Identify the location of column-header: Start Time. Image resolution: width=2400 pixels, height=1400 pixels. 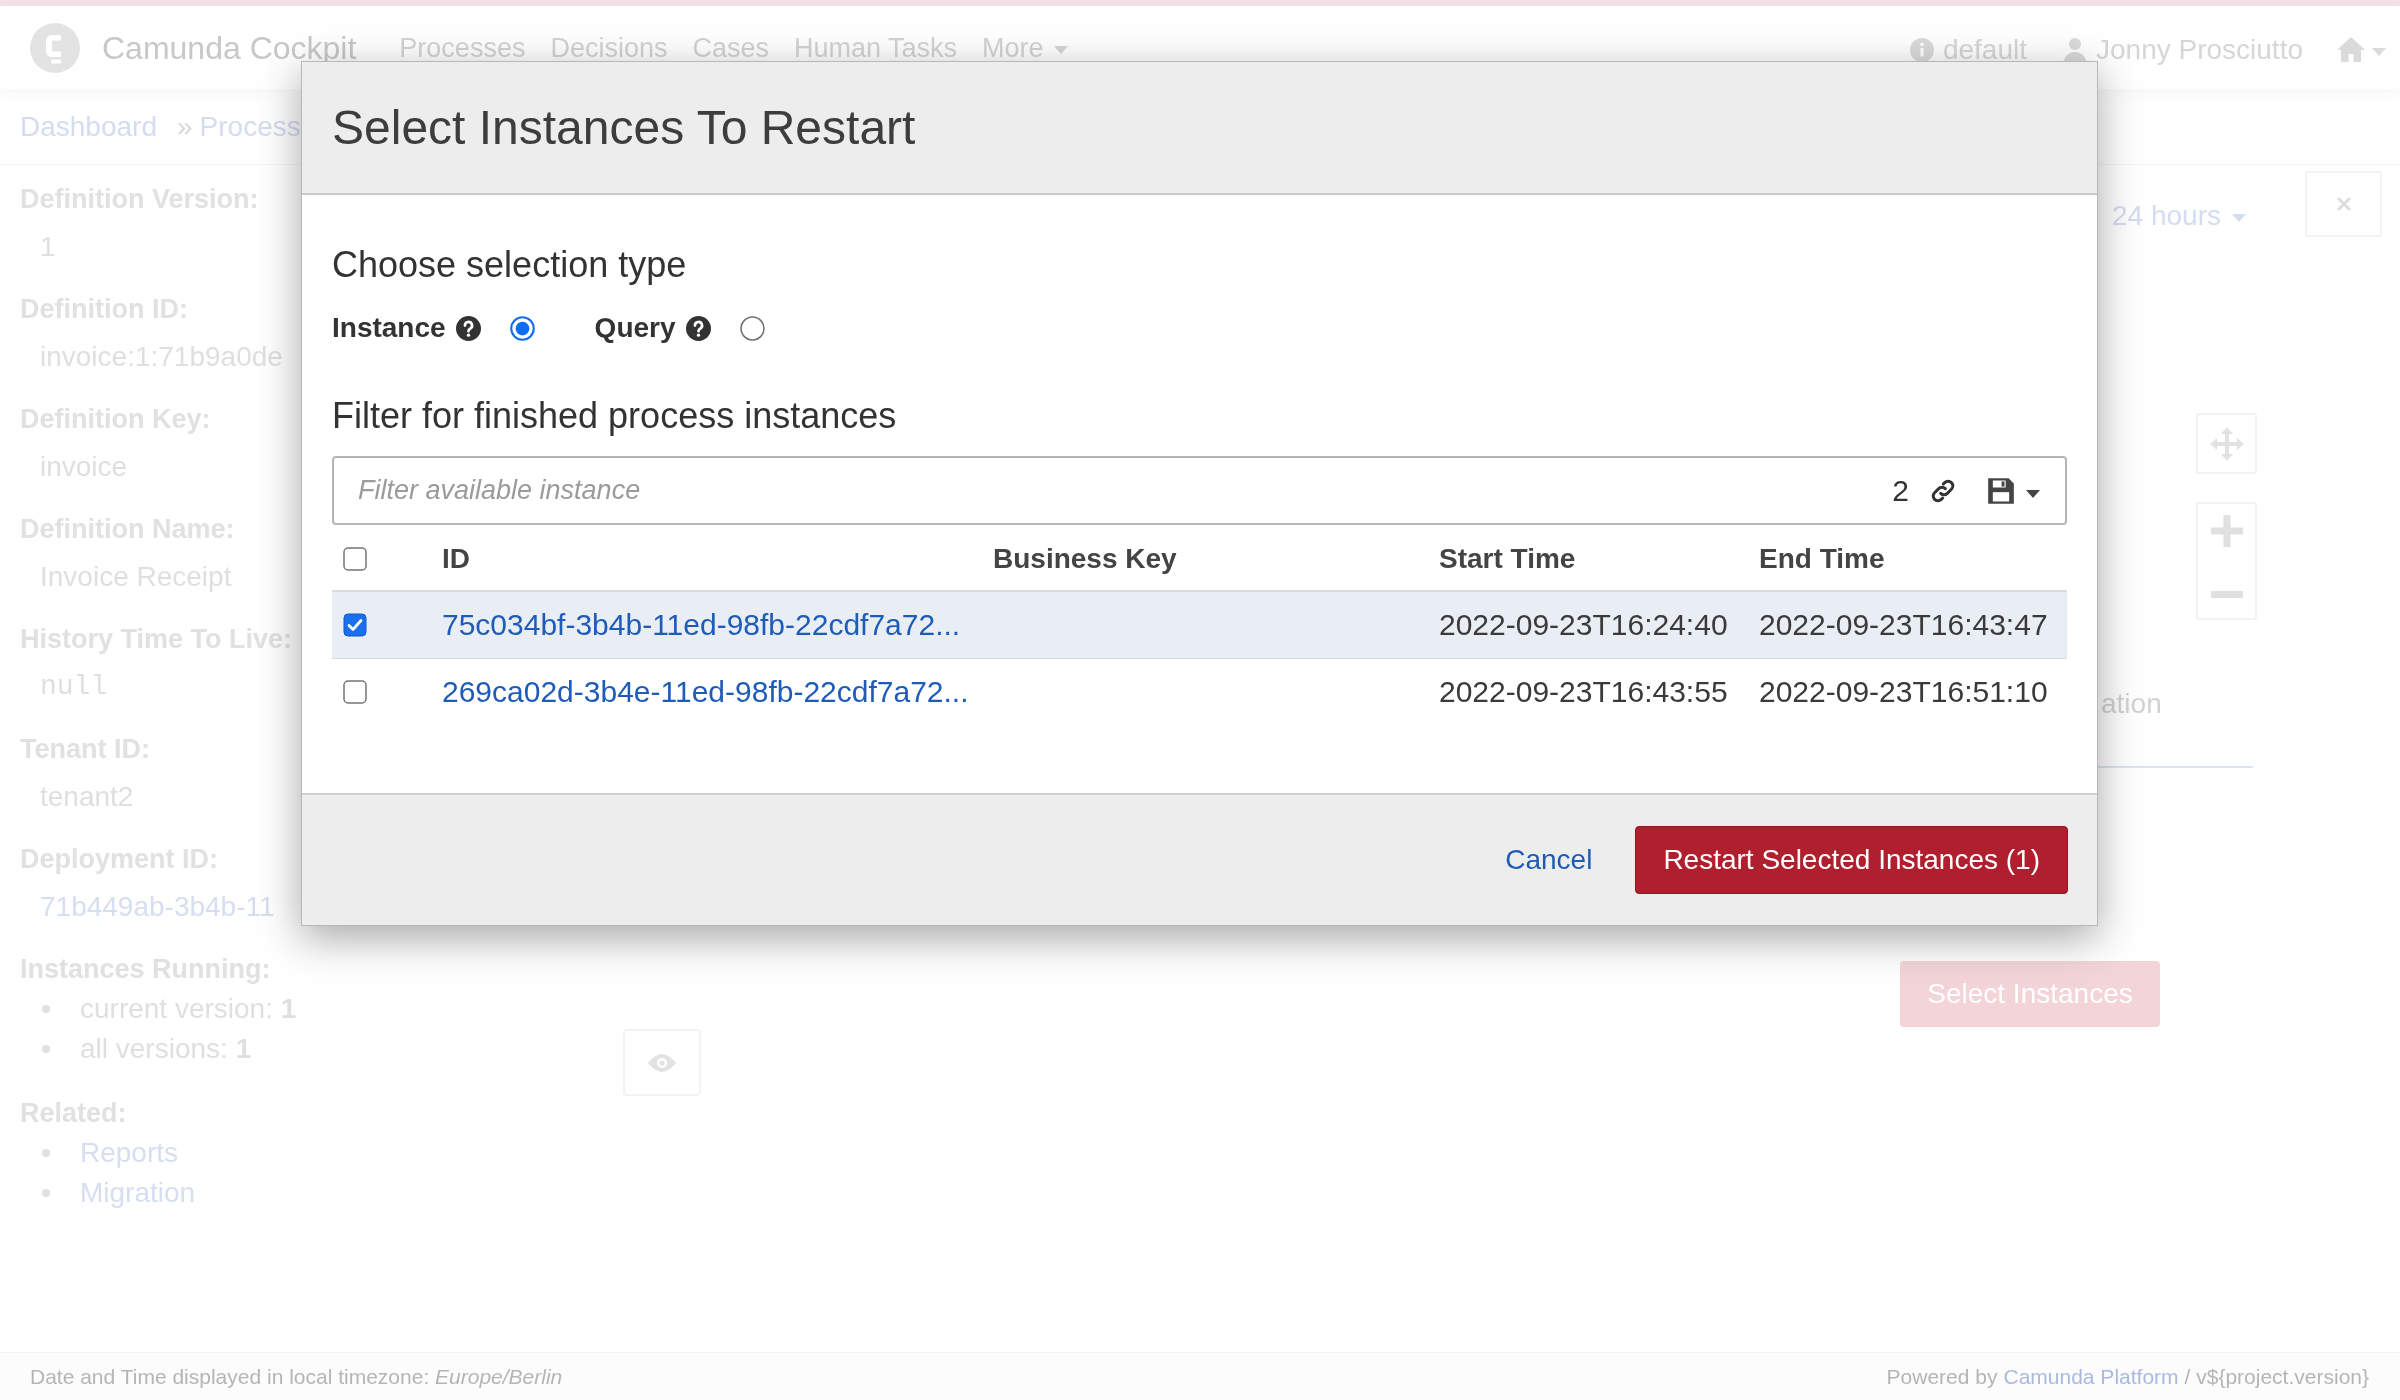
(1507, 558).